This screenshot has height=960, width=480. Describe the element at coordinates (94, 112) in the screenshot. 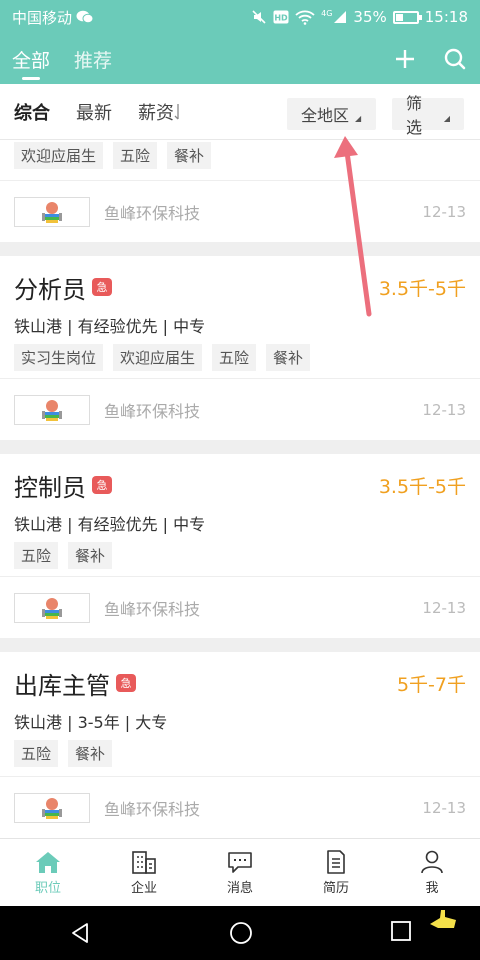

I see `sort-latest: 最新` at that location.